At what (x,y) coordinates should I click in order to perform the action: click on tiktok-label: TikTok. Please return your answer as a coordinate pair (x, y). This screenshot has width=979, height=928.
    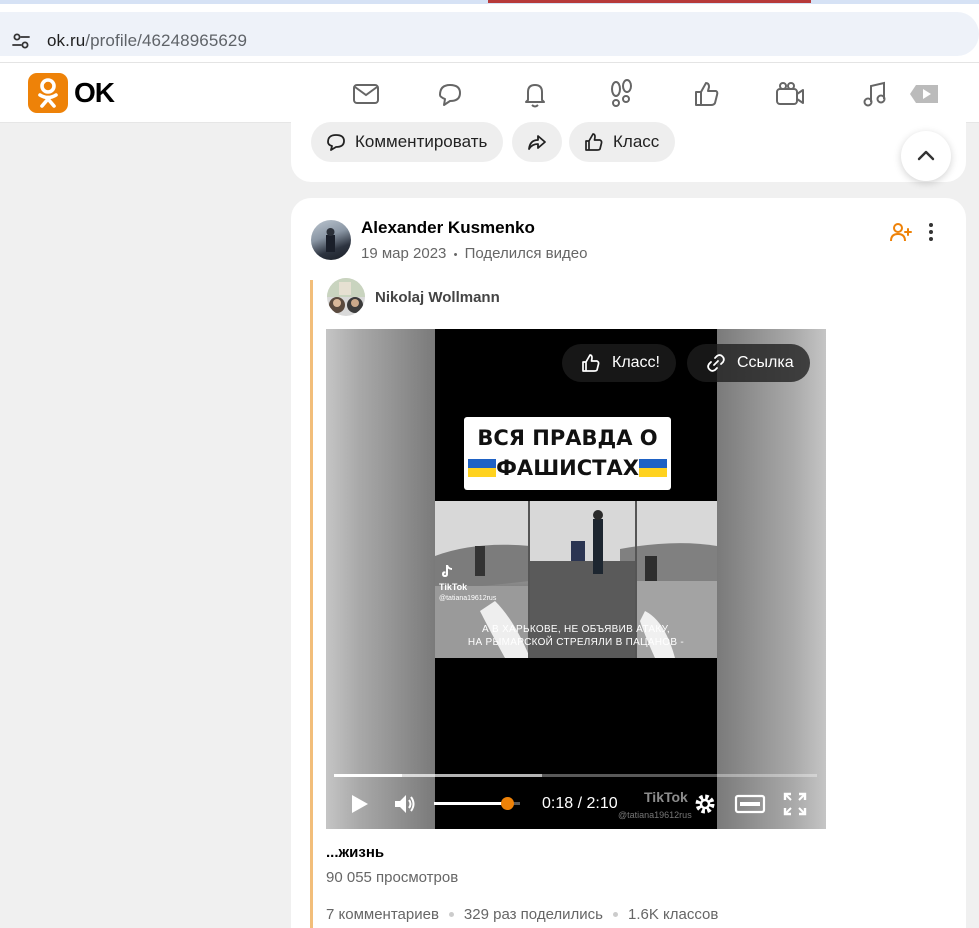
    Looking at the image, I should click on (453, 587).